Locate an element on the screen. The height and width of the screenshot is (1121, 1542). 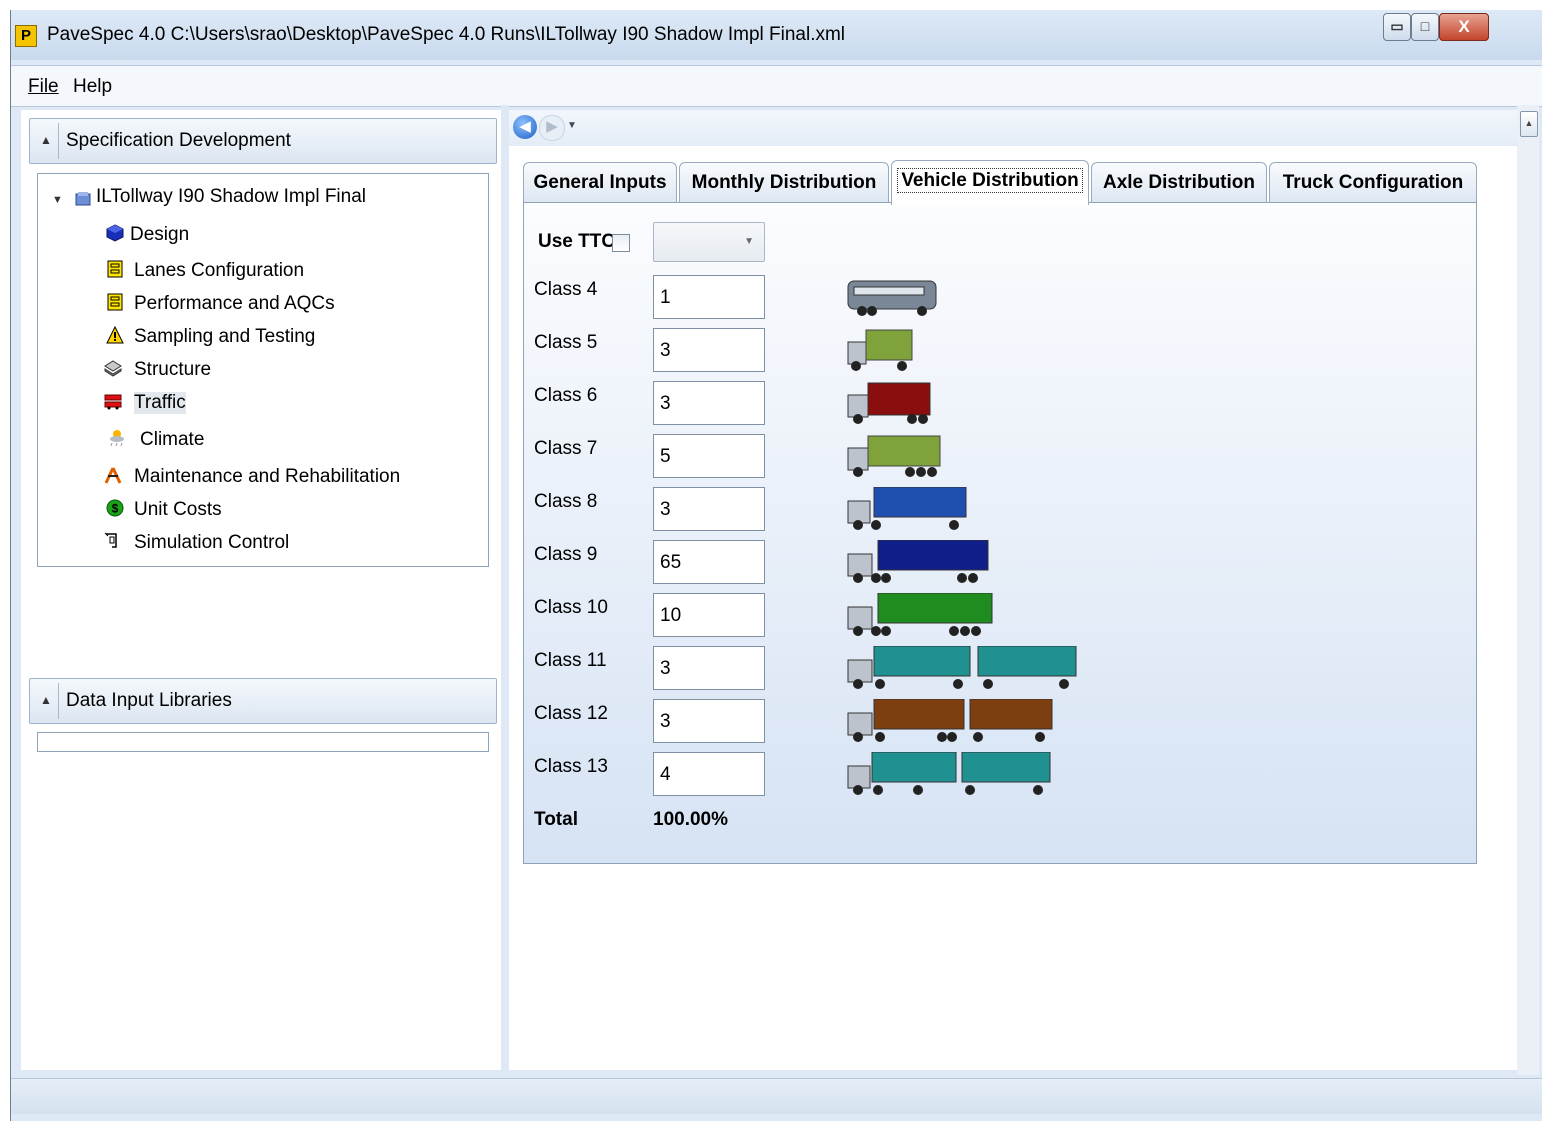
scroll-up-icon: ▲ is located at coordinates (1529, 124).